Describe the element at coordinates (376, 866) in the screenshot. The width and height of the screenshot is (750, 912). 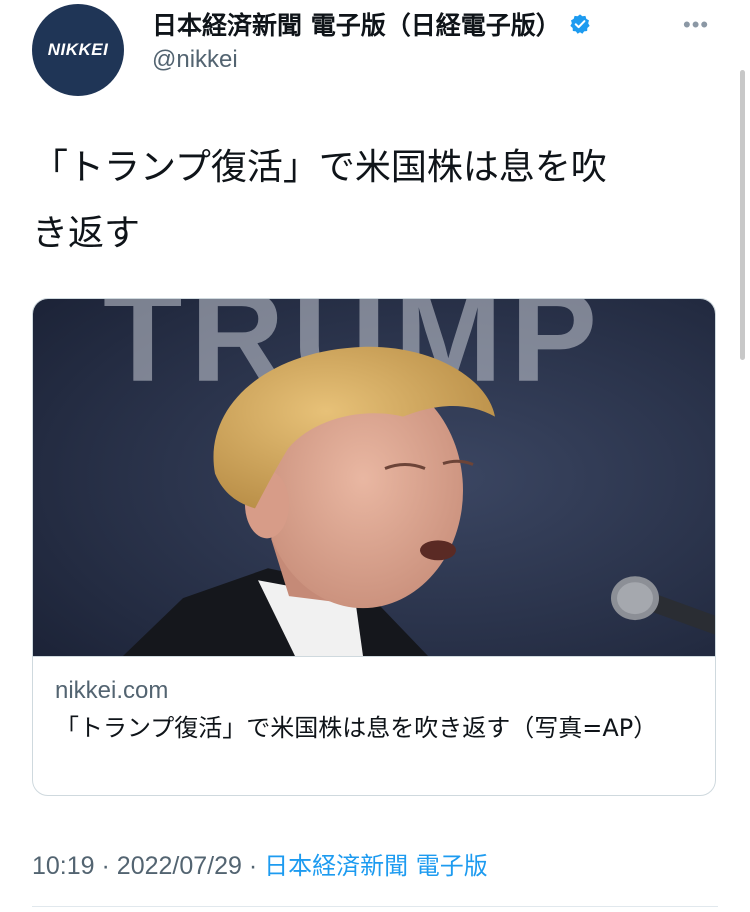
I see `tweet-source-link: 日本経済新聞 電子版` at that location.